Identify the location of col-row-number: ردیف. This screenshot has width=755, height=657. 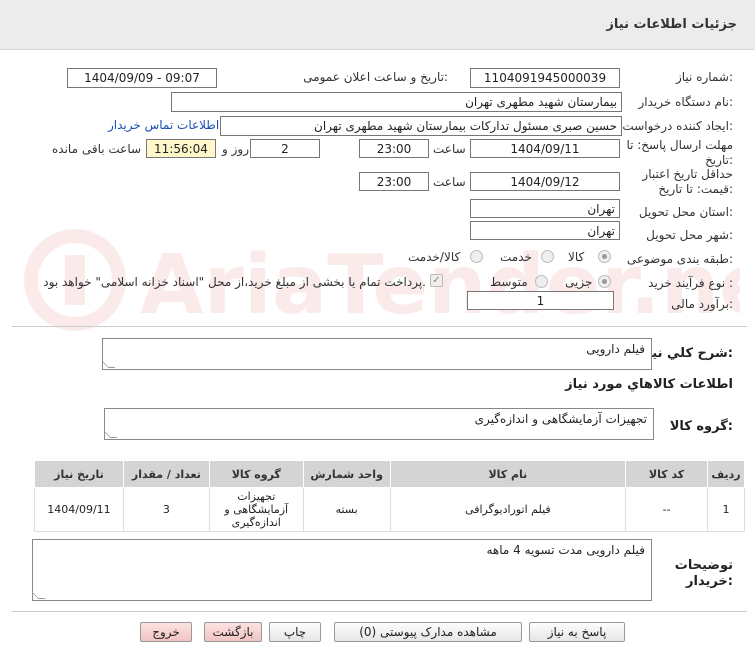
(726, 474).